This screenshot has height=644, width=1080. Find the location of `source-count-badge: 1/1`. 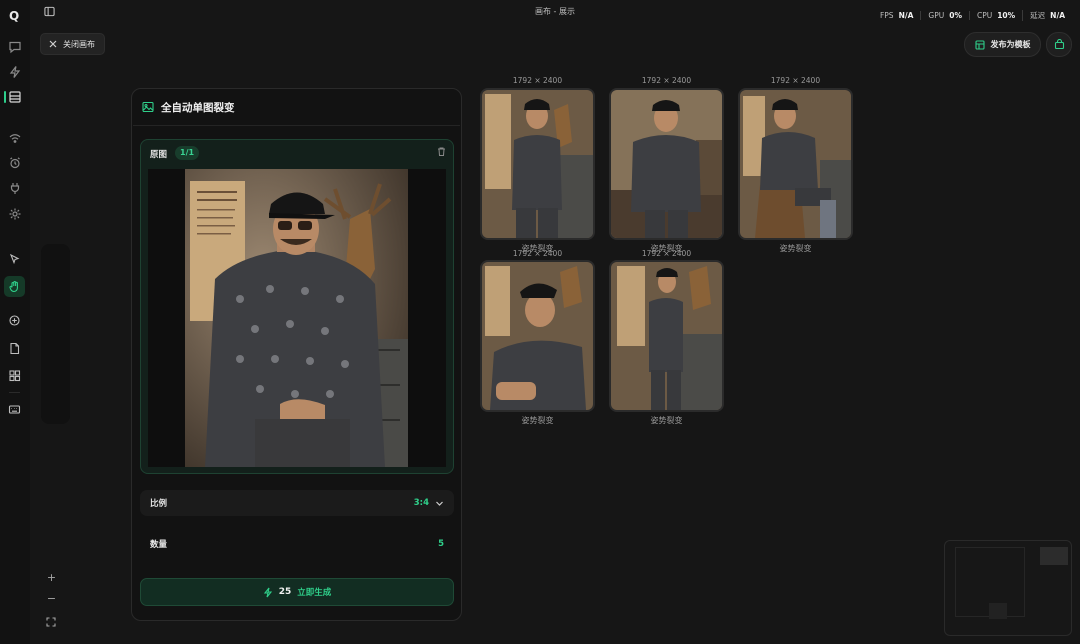

source-count-badge: 1/1 is located at coordinates (187, 153).